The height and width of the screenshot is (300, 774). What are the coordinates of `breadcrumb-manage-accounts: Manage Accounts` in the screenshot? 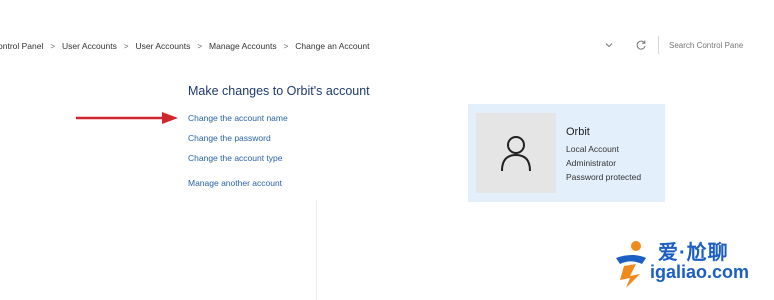 It's located at (243, 46).